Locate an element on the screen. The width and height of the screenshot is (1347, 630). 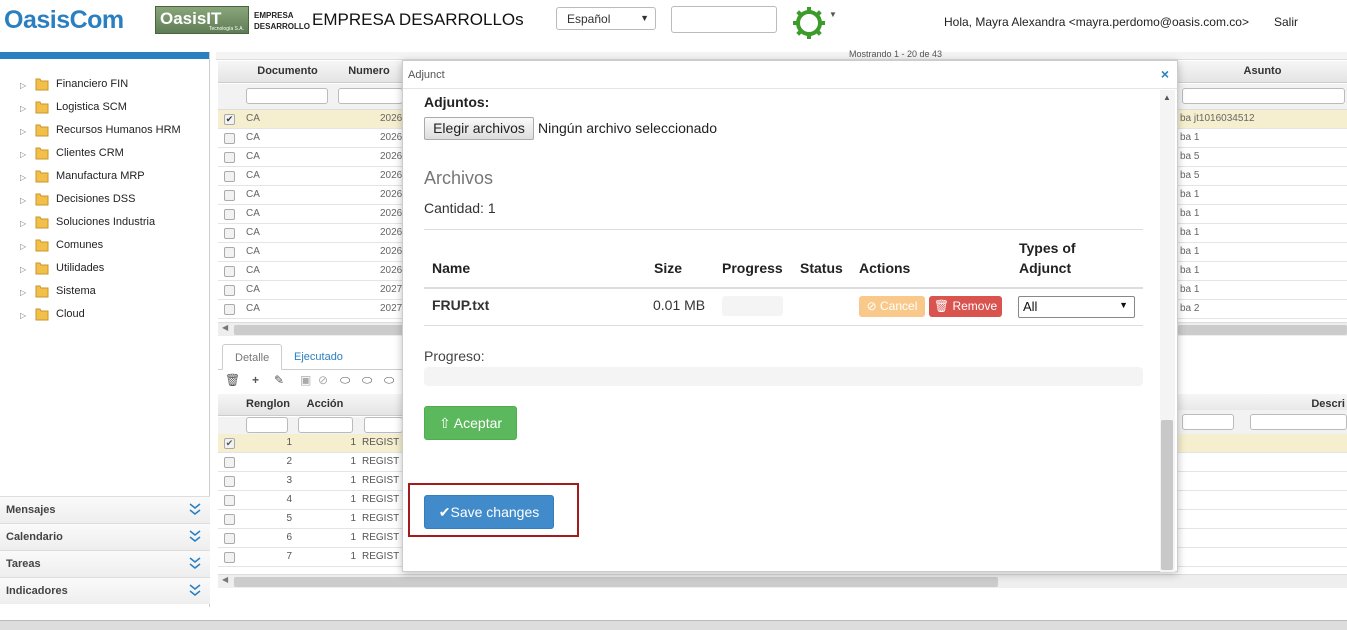
language-select: Español ▼ is located at coordinates (606, 18).